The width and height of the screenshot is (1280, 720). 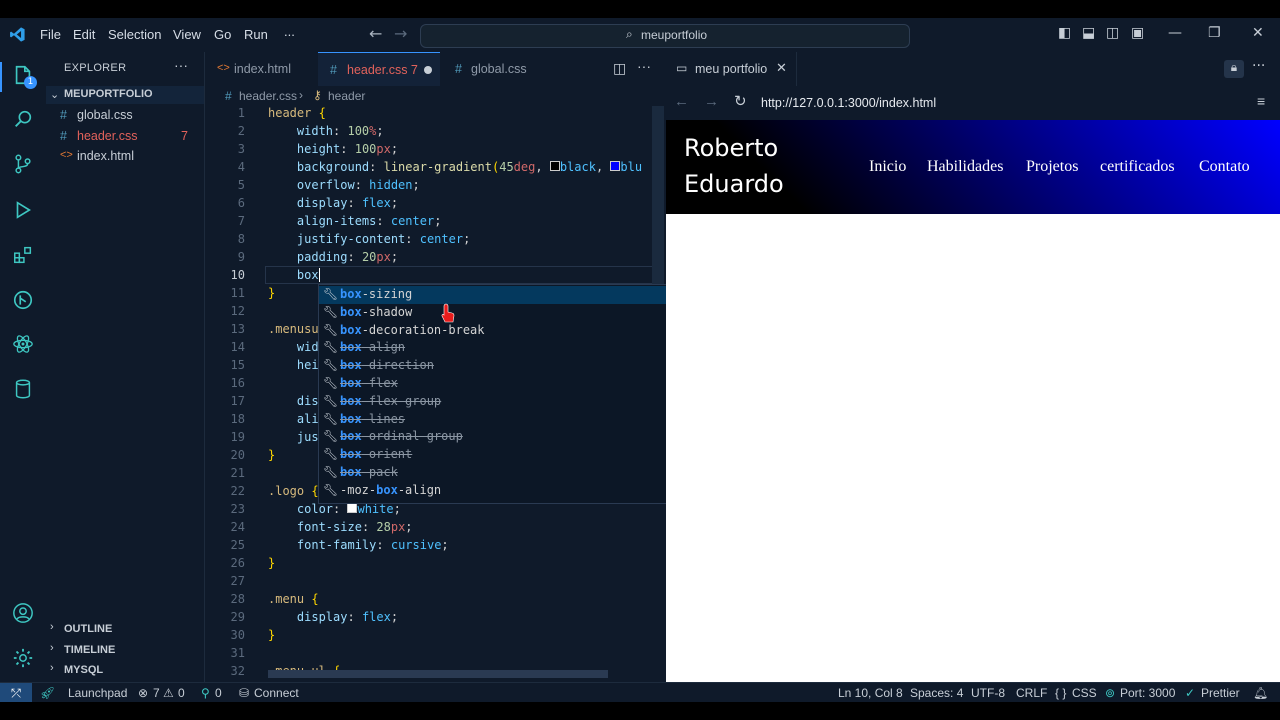 What do you see at coordinates (348, 509) in the screenshot?
I see `code-line-23: color: white;` at bounding box center [348, 509].